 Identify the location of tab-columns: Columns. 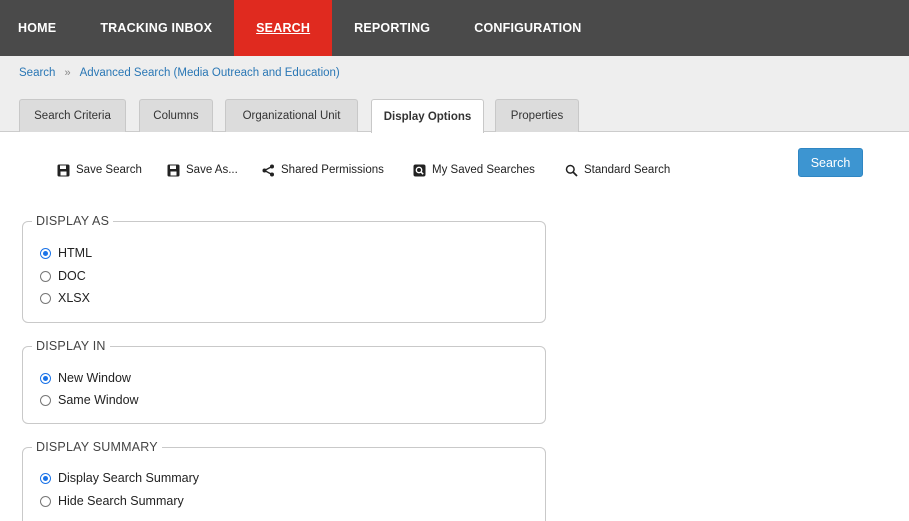
(176, 115).